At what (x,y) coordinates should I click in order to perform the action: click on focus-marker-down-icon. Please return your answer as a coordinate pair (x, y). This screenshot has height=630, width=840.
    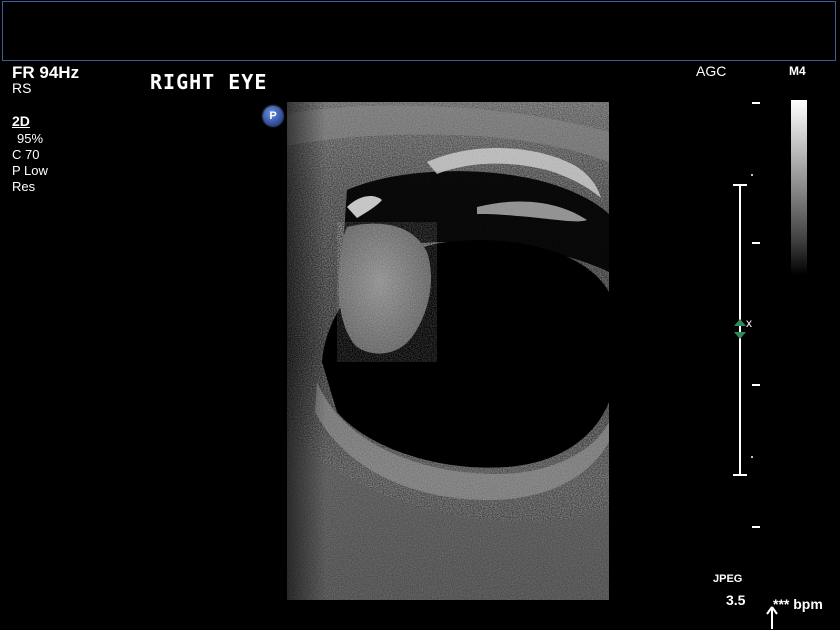
    Looking at the image, I should click on (740, 335).